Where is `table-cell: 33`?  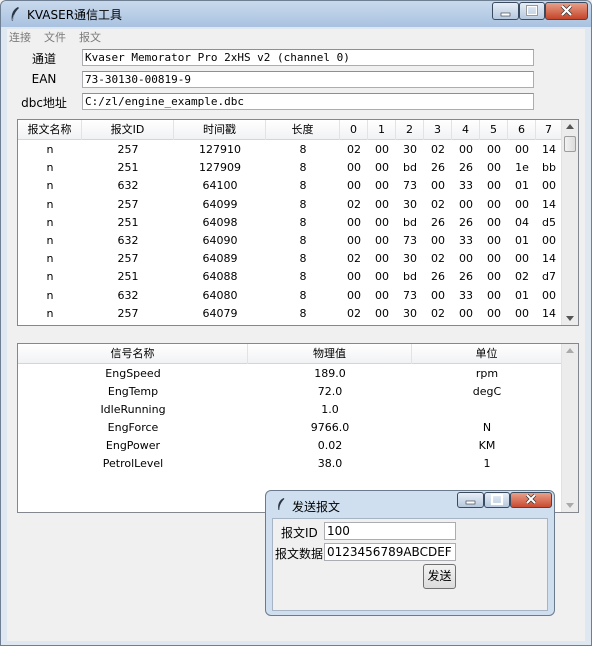
table-cell: 33 is located at coordinates (466, 186).